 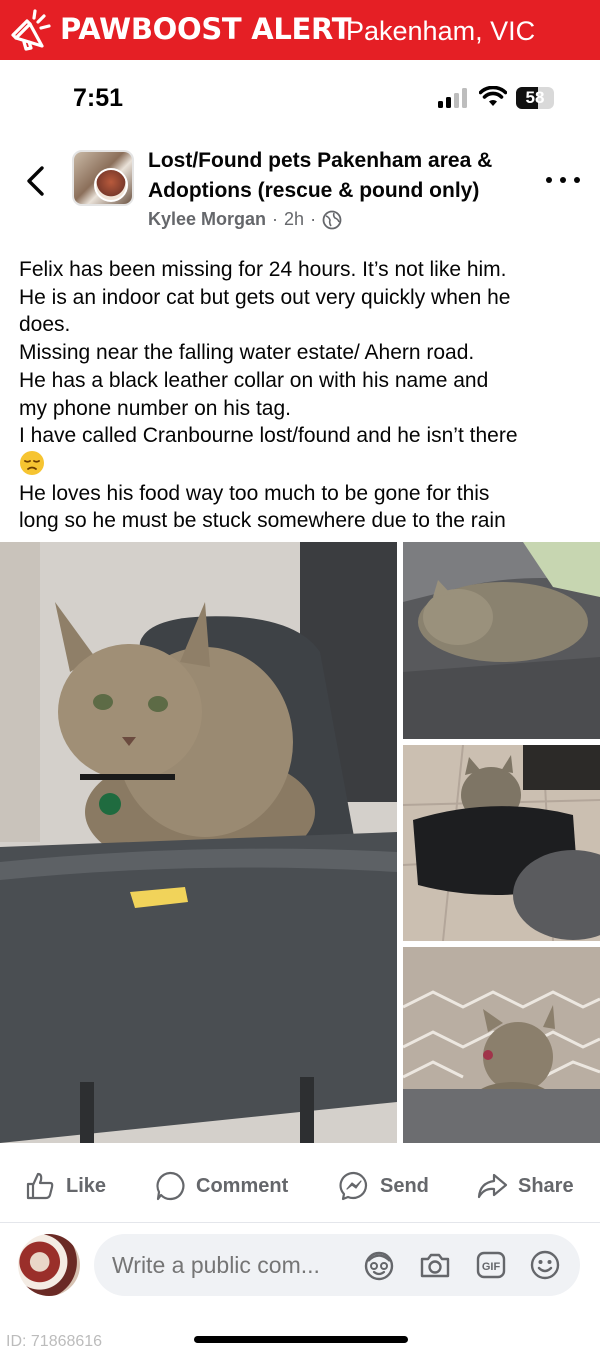 What do you see at coordinates (353, 1186) in the screenshot?
I see `messenger-icon` at bounding box center [353, 1186].